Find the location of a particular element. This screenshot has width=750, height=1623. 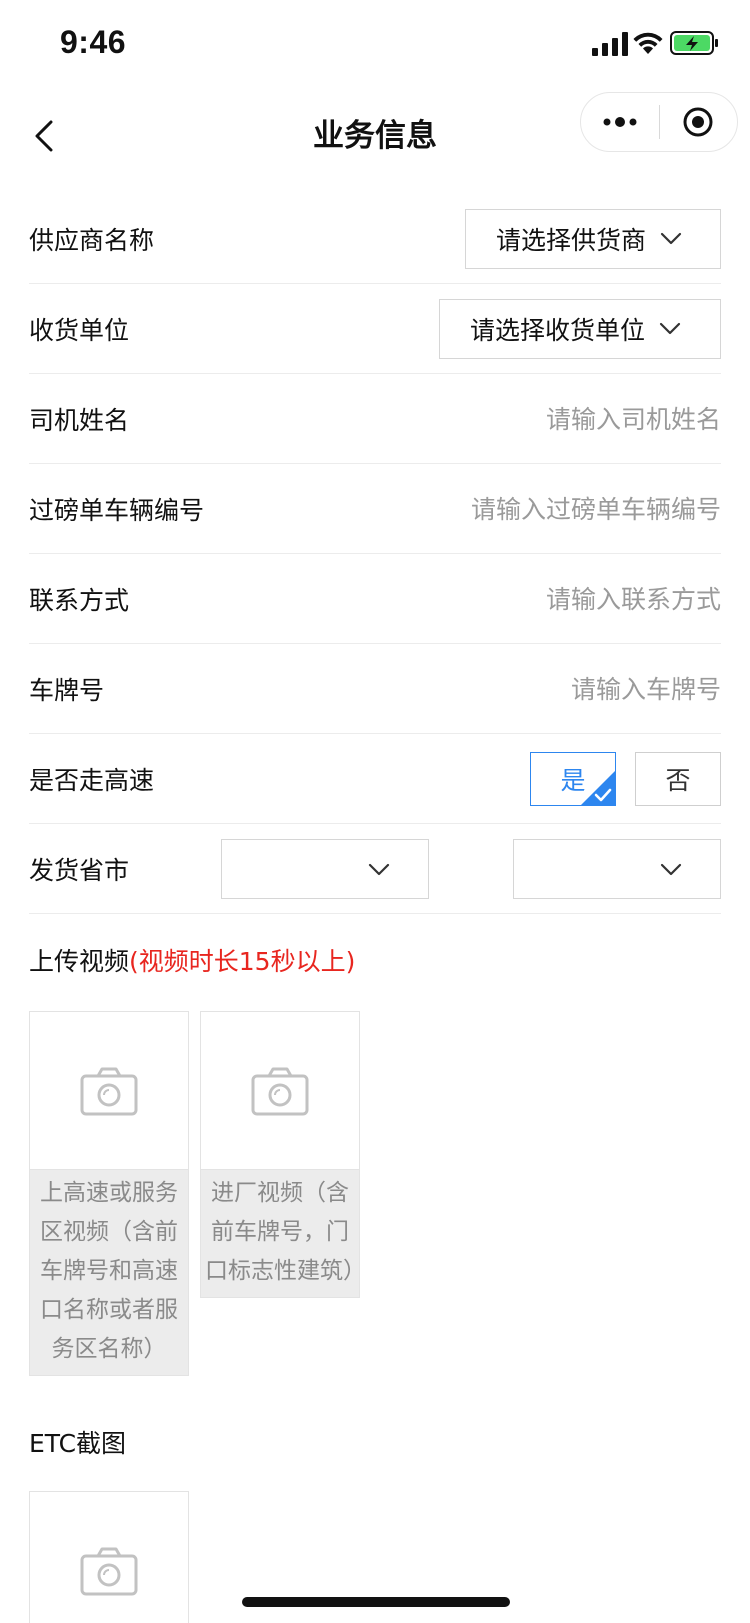

plate-no-label: 车牌号 is located at coordinates (67, 690).